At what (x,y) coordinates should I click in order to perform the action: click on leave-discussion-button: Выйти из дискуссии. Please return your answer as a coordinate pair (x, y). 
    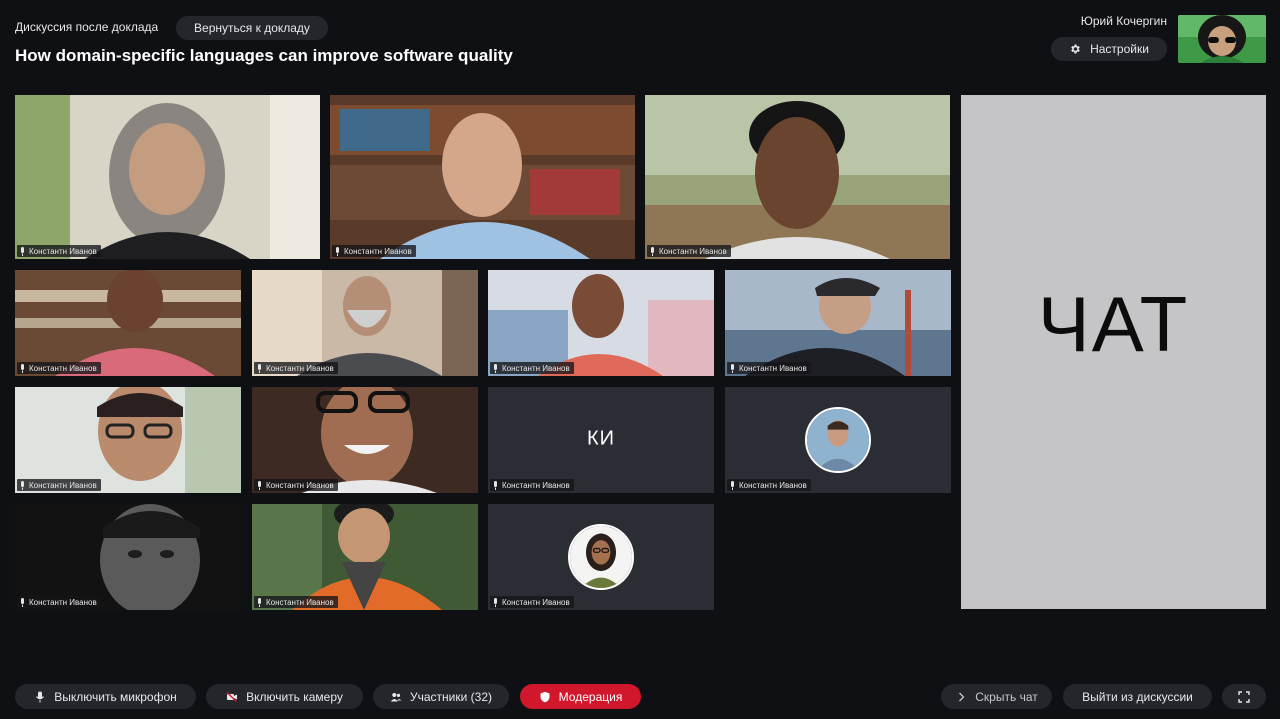
    Looking at the image, I should click on (1137, 696).